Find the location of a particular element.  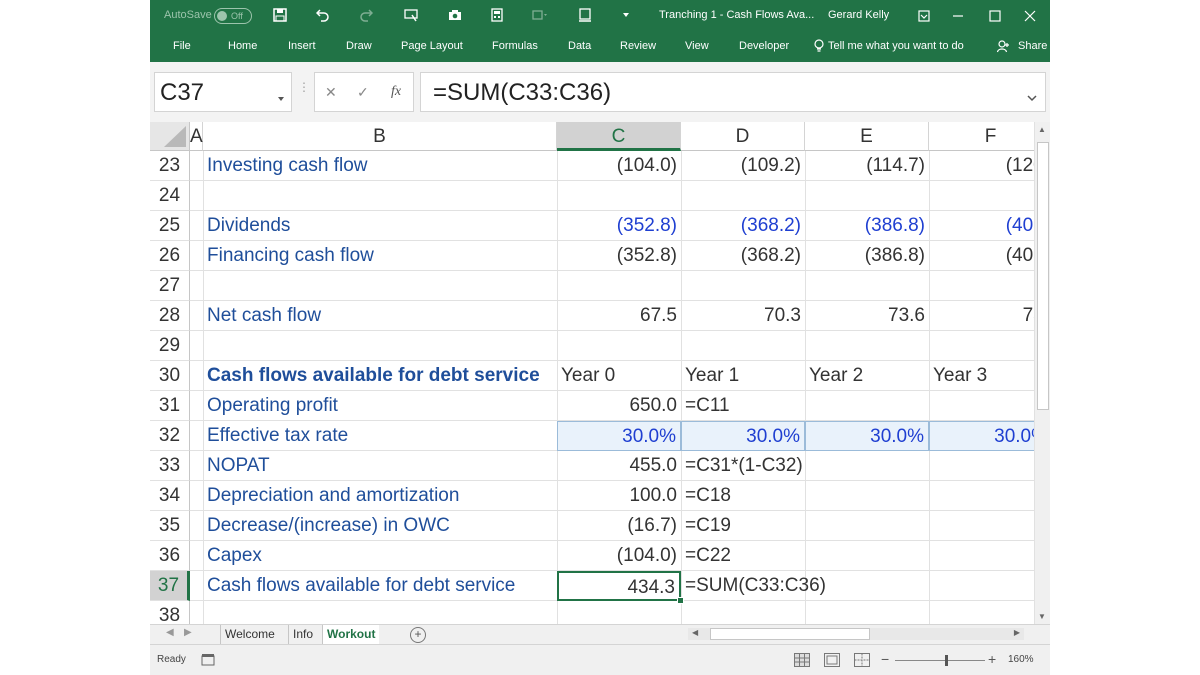

customize-icon is located at coordinates (626, 15).